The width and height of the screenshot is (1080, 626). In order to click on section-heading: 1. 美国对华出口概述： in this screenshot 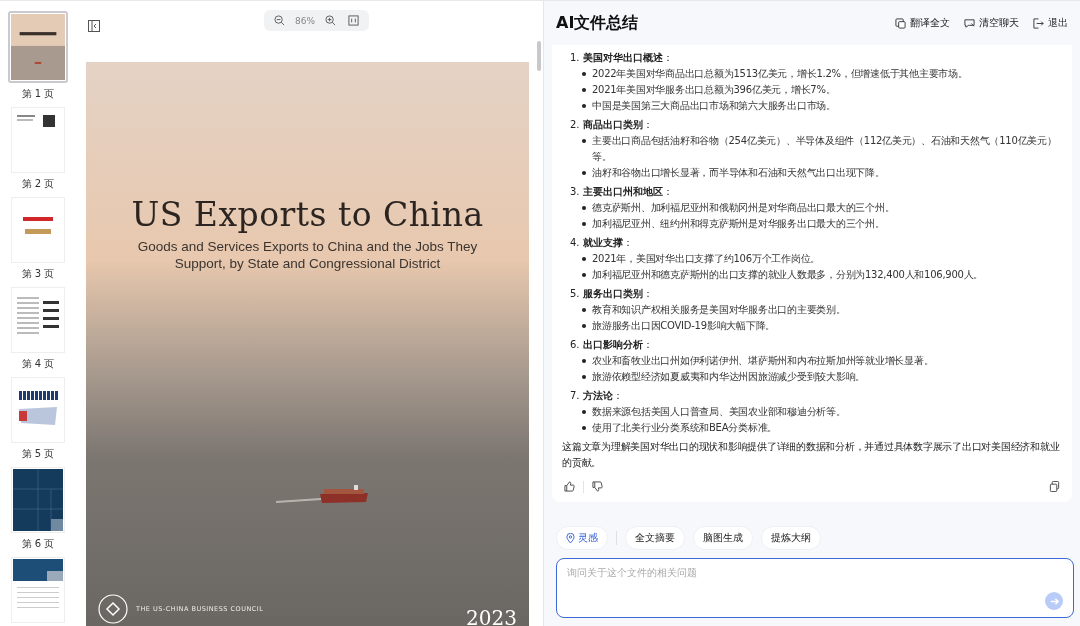, I will do `click(621, 58)`.